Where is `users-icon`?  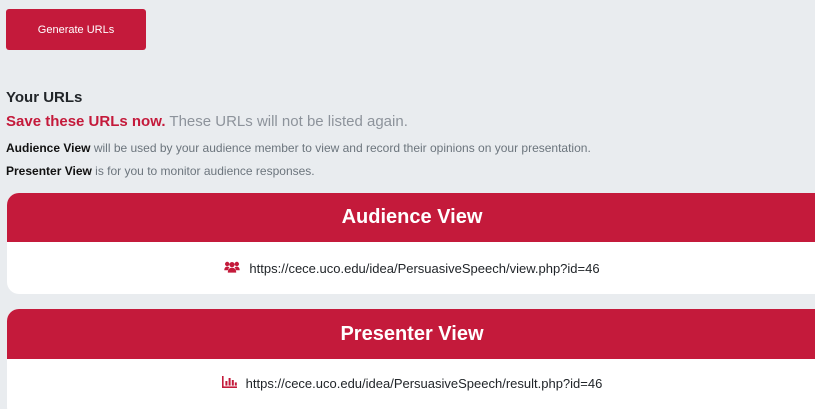
users-icon is located at coordinates (232, 268).